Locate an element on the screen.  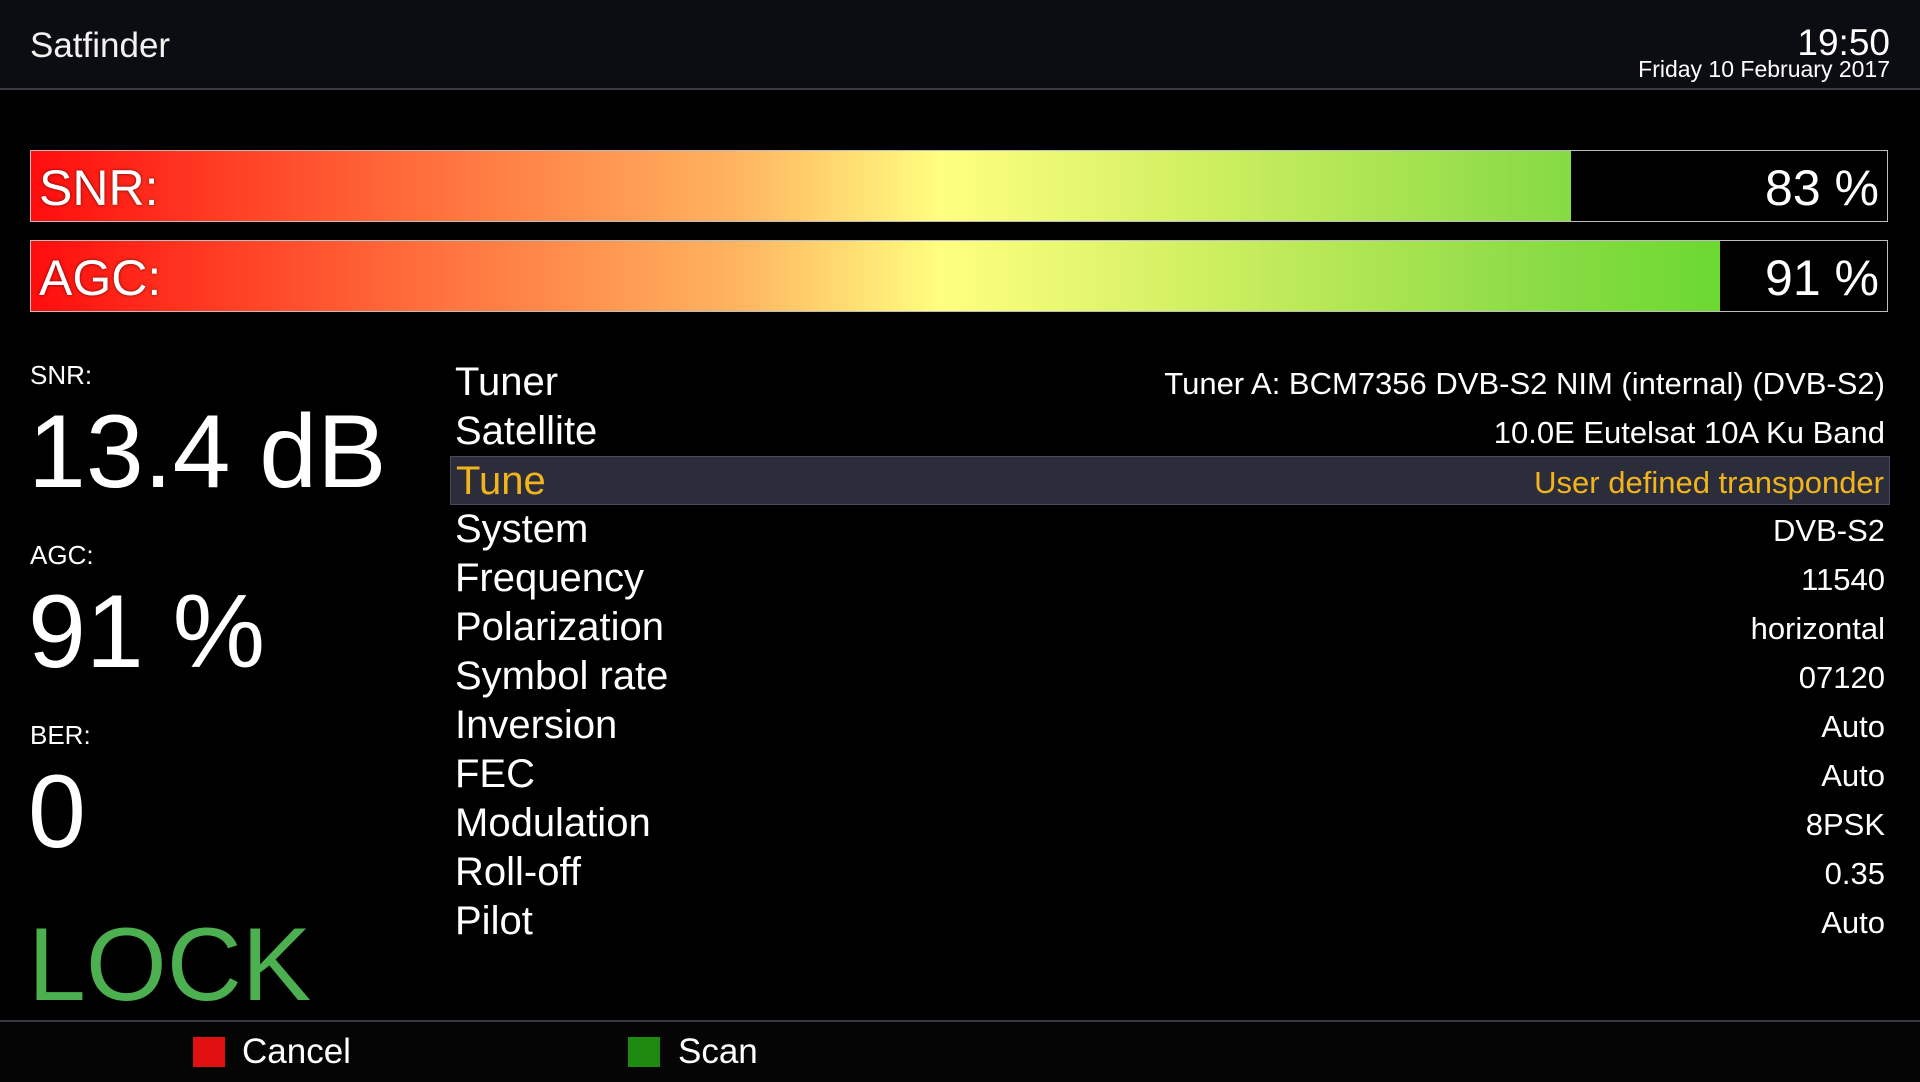
snr-bar: SNR: 83 % is located at coordinates (959, 186).